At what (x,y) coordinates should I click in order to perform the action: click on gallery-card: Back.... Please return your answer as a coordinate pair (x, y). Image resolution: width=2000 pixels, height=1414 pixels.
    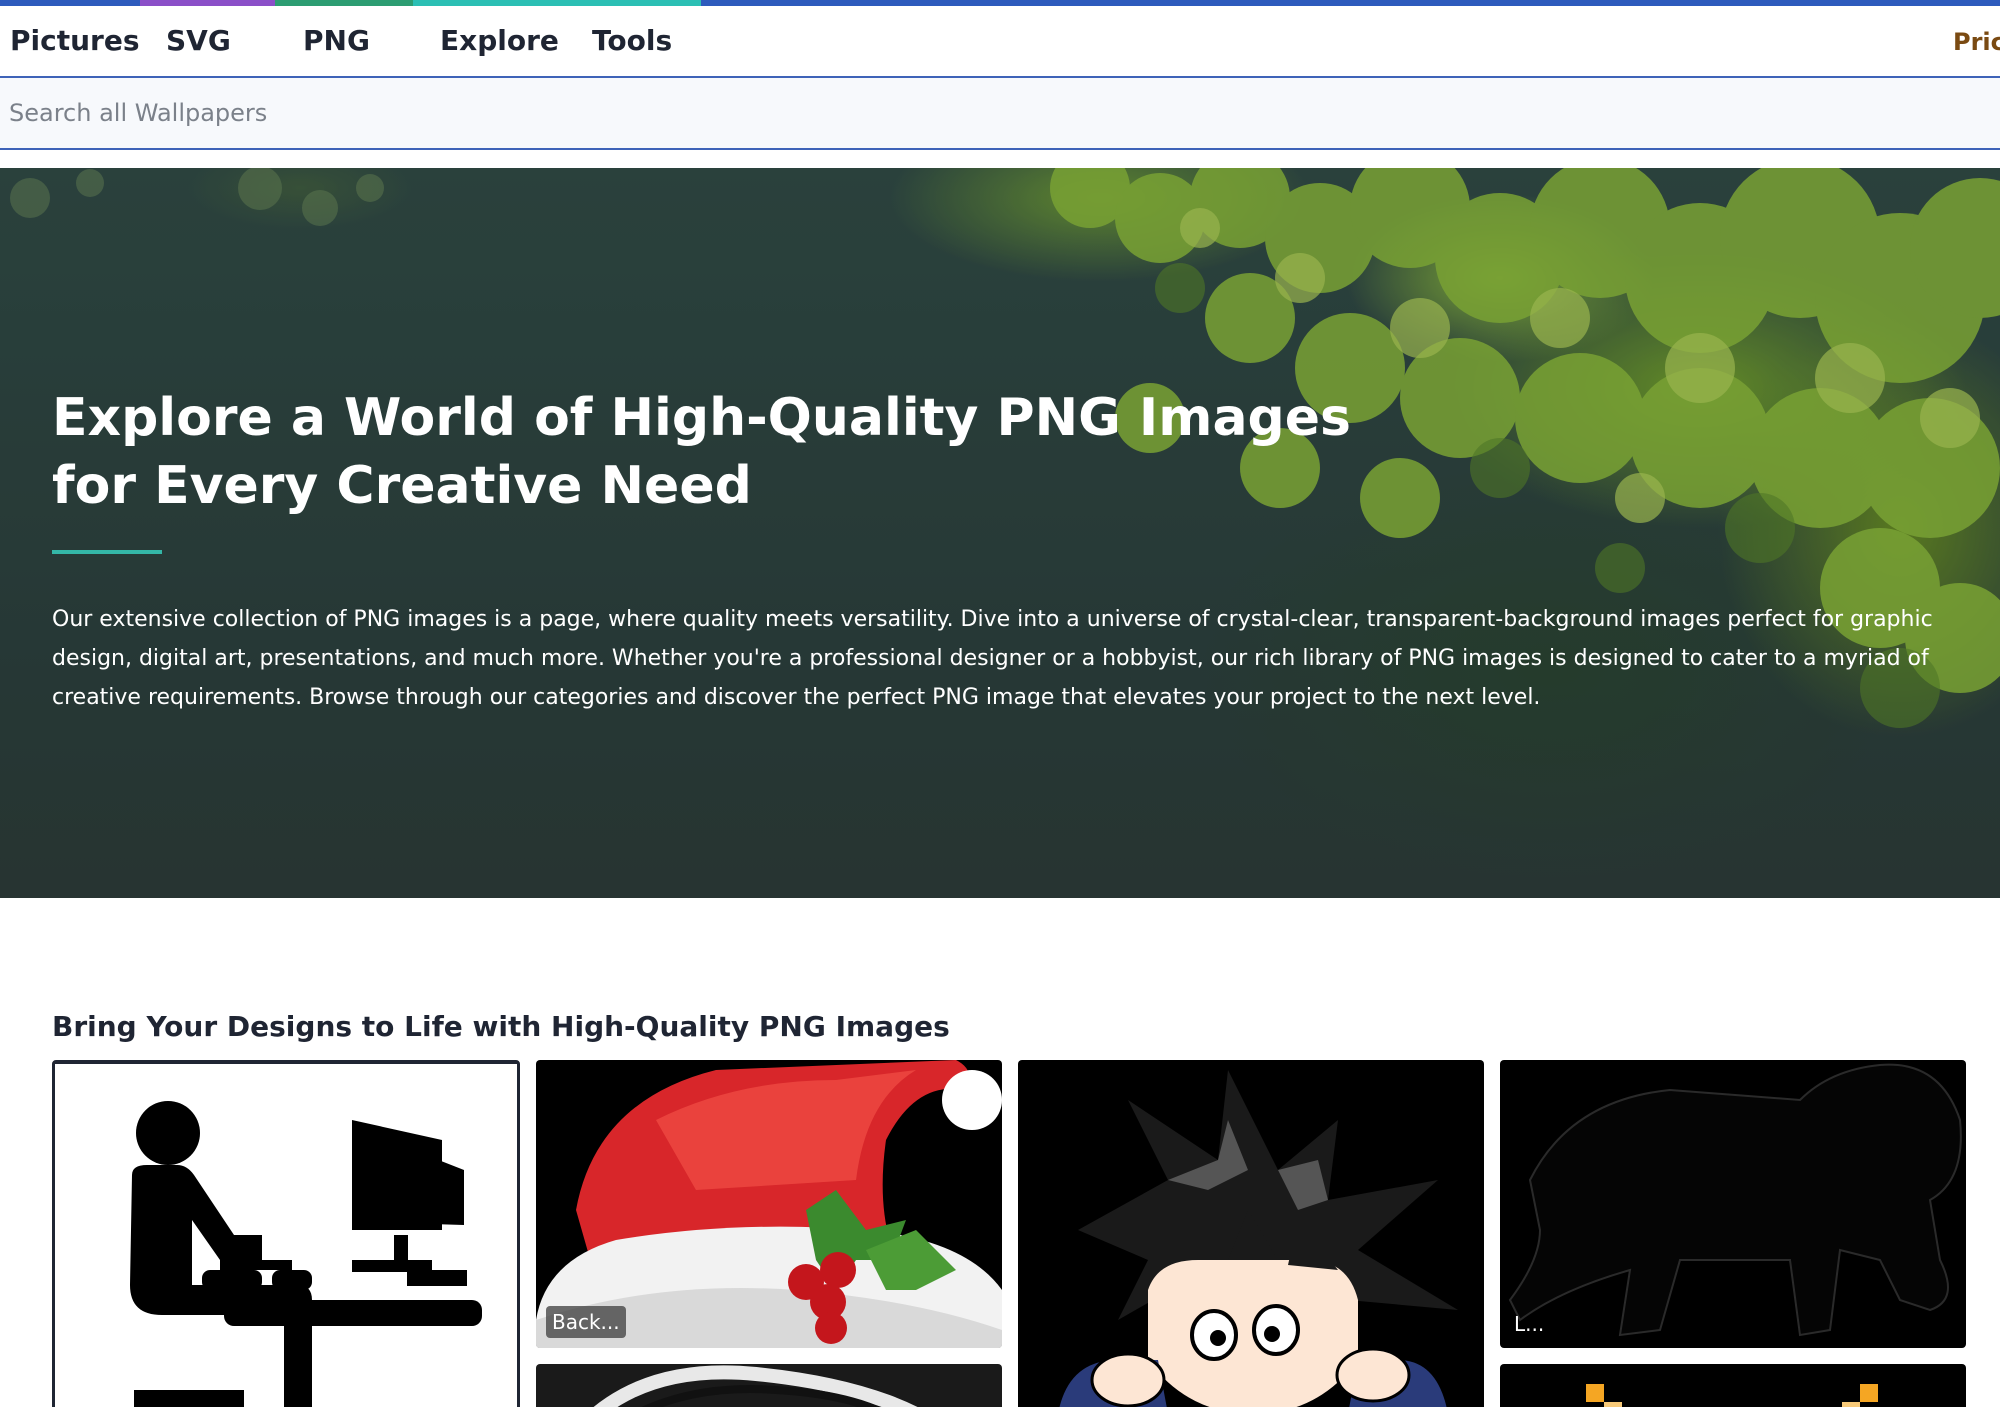
    Looking at the image, I should click on (769, 1204).